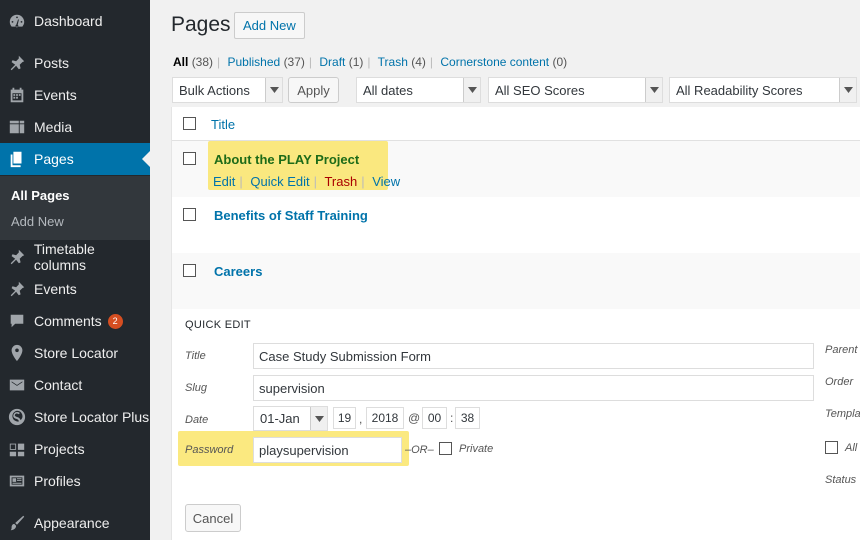 Image resolution: width=860 pixels, height=540 pixels. I want to click on menu-profiles: Profiles, so click(75, 481).